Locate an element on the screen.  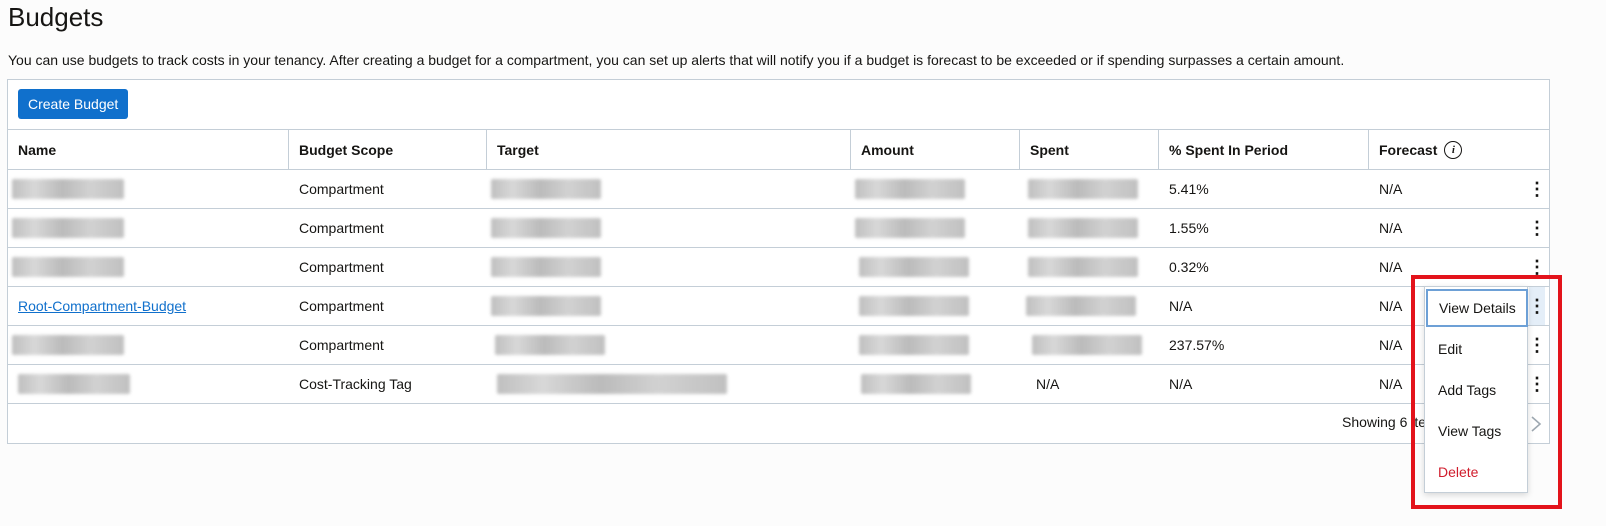
budget-name-cell: Root-Compartment-Budget is located at coordinates (148, 306).